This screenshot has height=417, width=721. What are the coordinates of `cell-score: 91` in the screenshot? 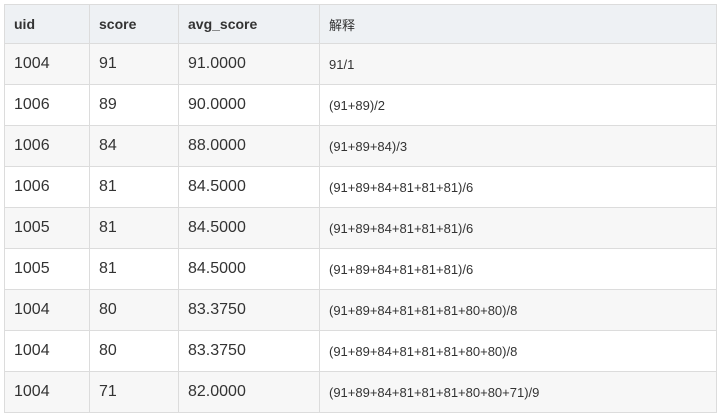 It's located at (134, 64).